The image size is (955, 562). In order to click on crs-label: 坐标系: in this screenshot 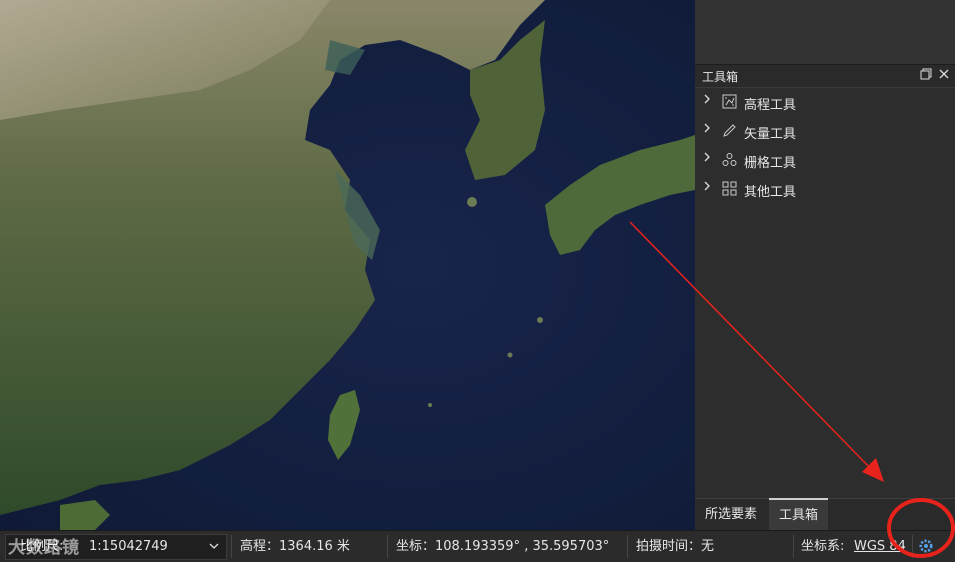, I will do `click(823, 546)`.